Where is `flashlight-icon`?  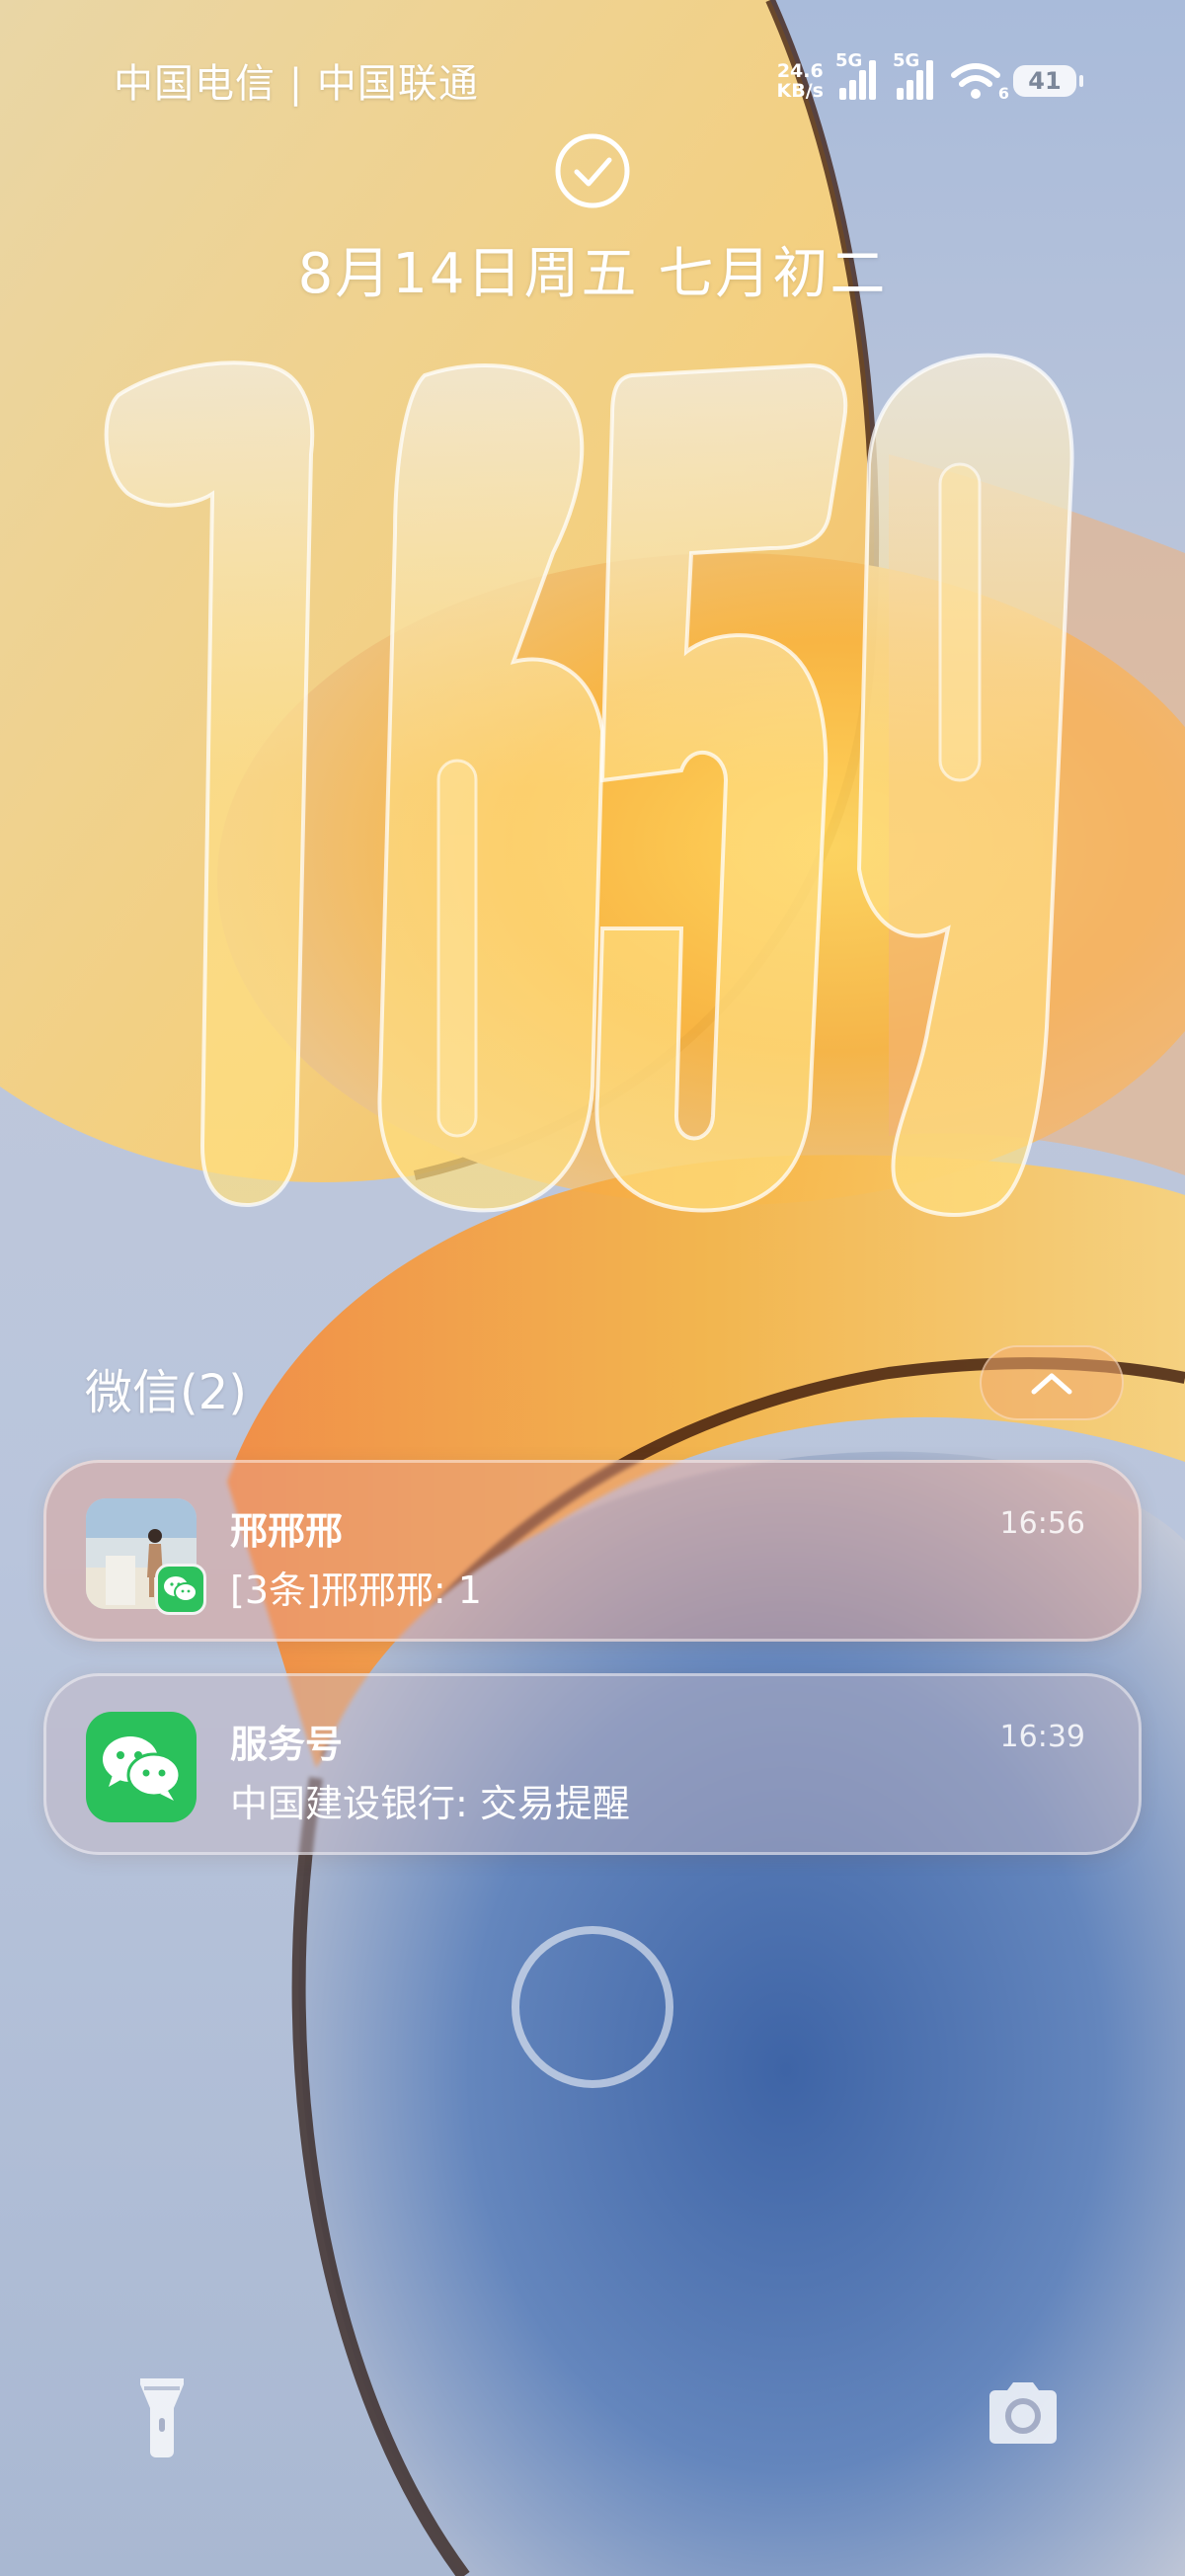
flashlight-icon is located at coordinates (162, 2417).